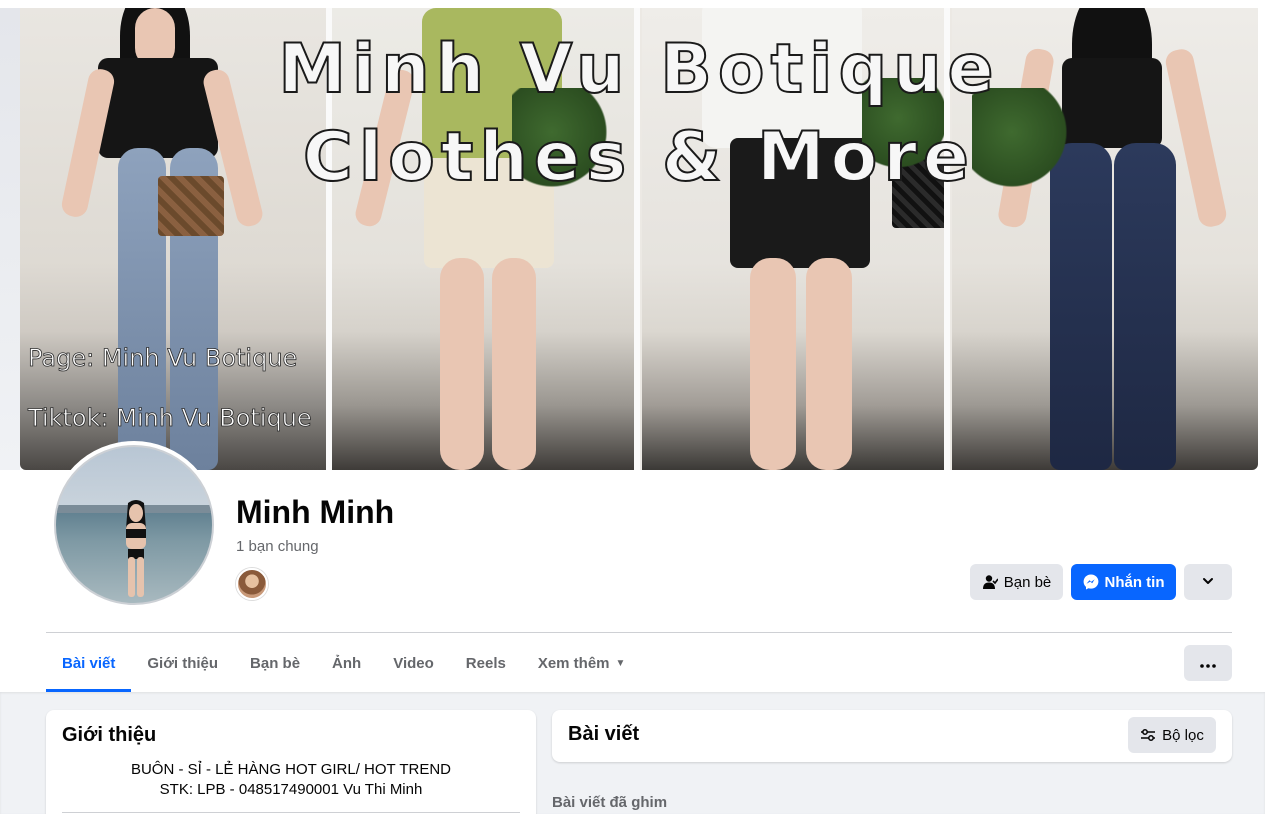 The image size is (1265, 814). I want to click on tab-friends: Bạn bè, so click(275, 663).